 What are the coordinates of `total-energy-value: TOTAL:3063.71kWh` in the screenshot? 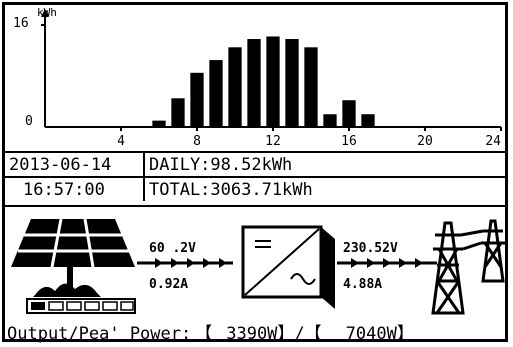 It's located at (231, 190).